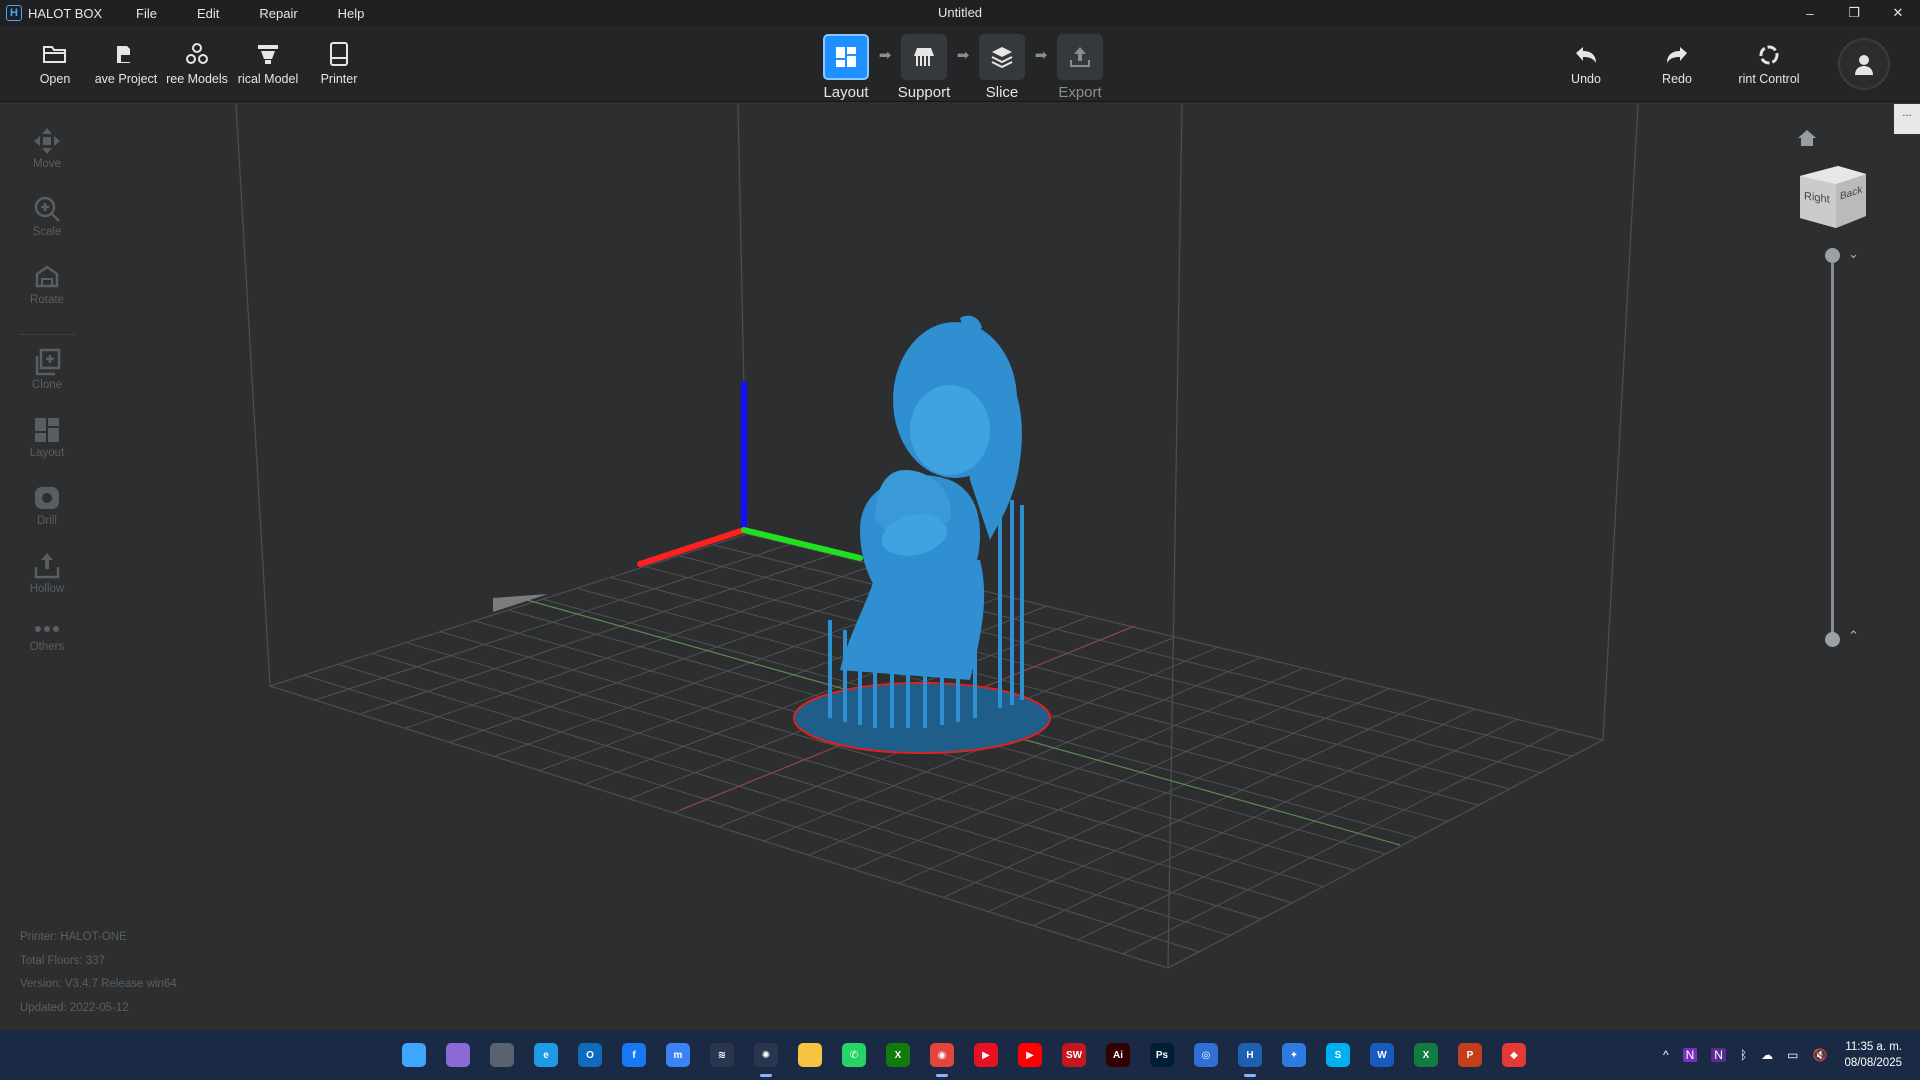 The height and width of the screenshot is (1080, 1920). I want to click on layout-tool-label: Layout, so click(47, 453).